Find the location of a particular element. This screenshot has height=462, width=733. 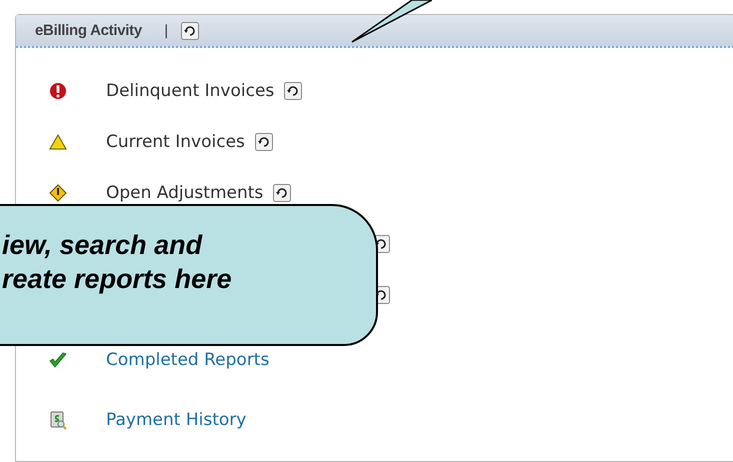

callout-text: iew, search and reate reports here is located at coordinates (117, 262).